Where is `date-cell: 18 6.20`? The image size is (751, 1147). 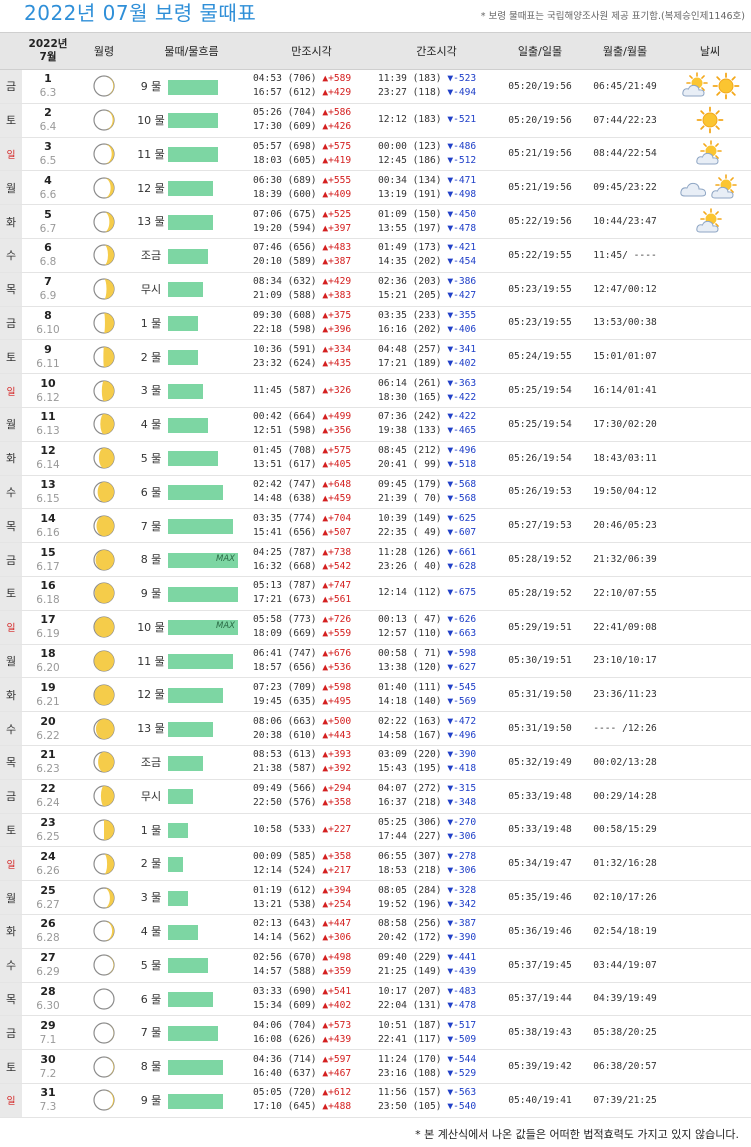
date-cell: 18 6.20 is located at coordinates (48, 661).